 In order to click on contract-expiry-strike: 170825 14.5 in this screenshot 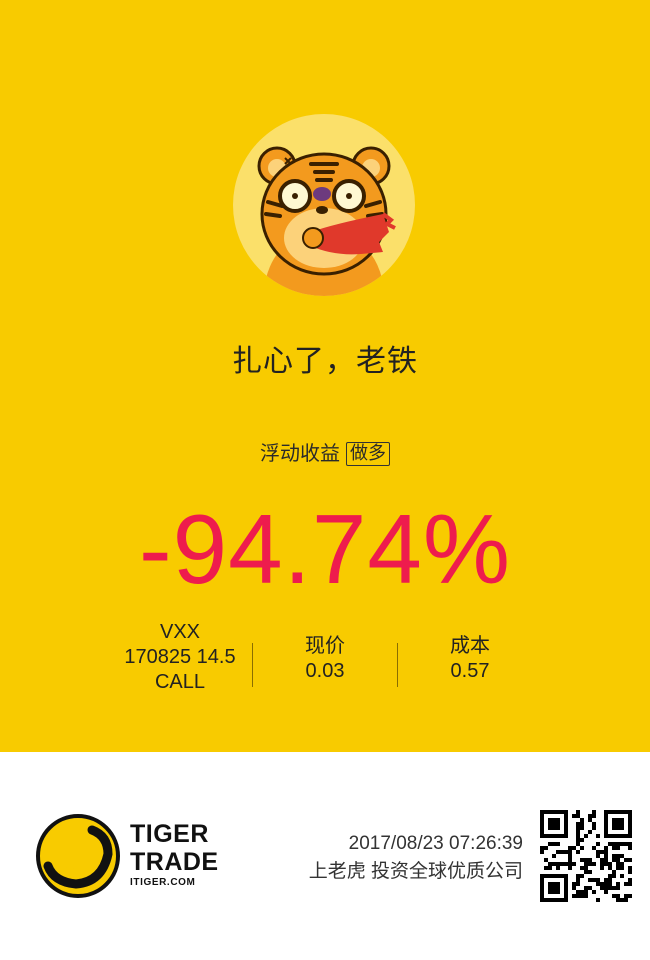, I will do `click(180, 657)`.